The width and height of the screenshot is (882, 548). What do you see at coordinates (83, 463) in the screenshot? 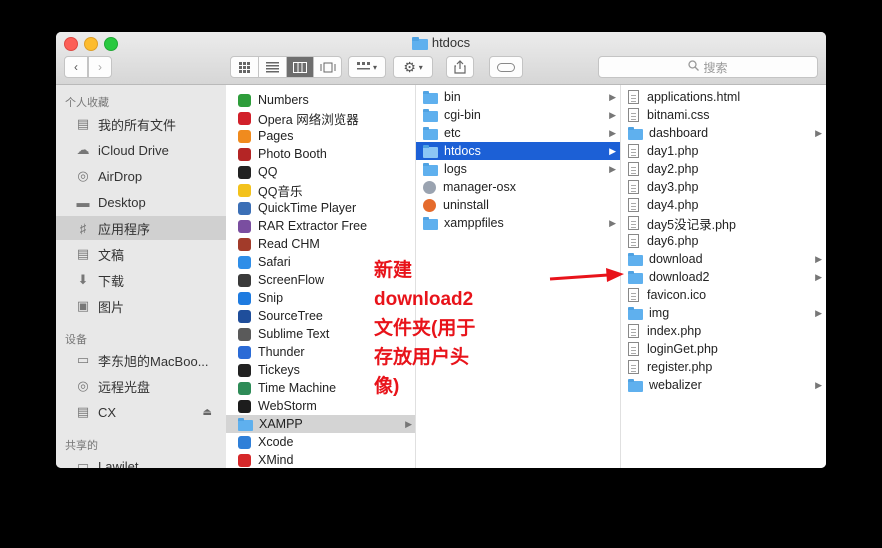
I see `network-icon: ▭` at bounding box center [83, 463].